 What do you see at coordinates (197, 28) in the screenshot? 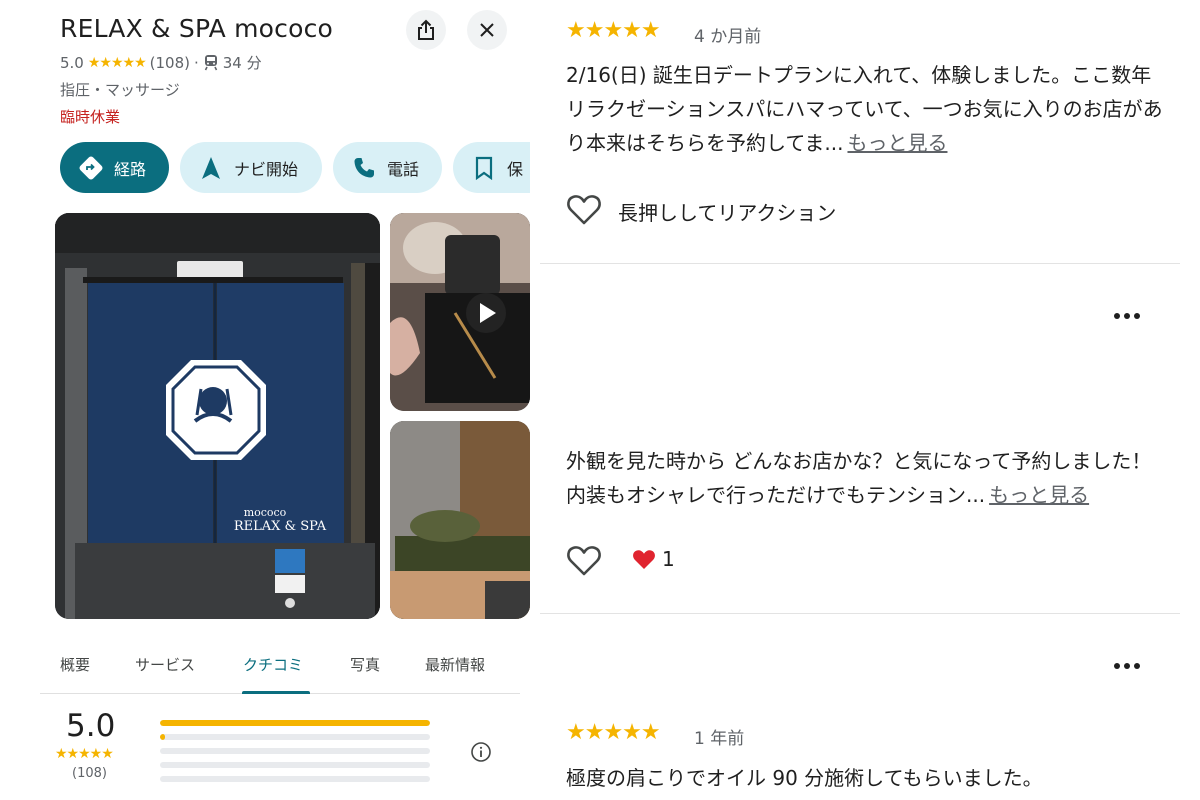
I see `place-title: RELAX & SPA mococo` at bounding box center [197, 28].